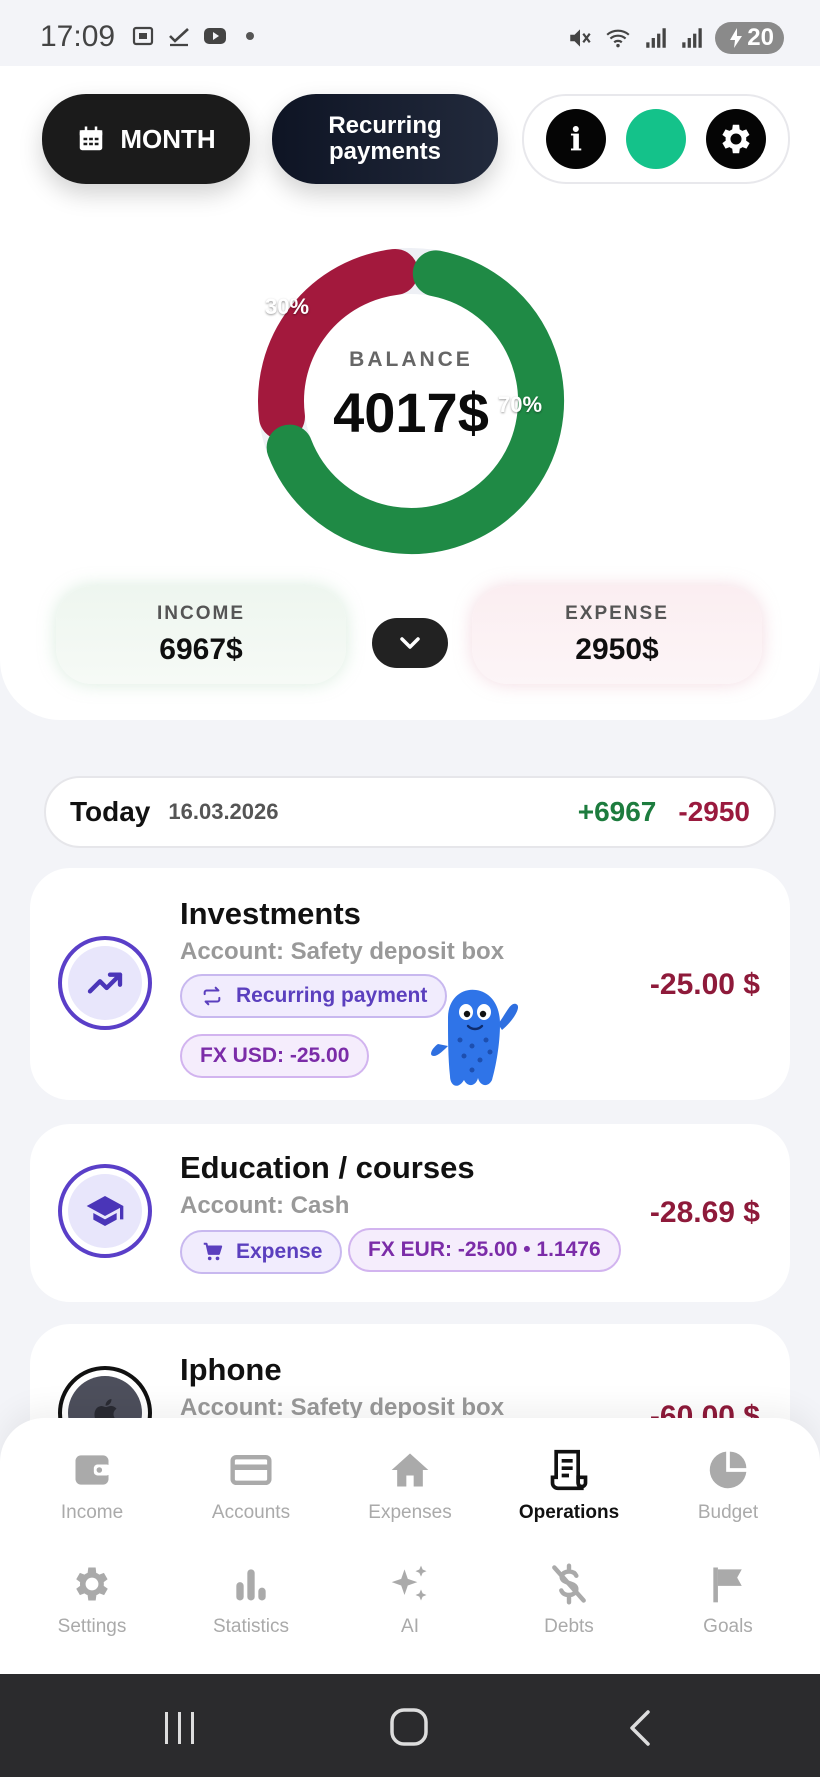 The width and height of the screenshot is (820, 1777). What do you see at coordinates (92, 1626) in the screenshot?
I see `nav-label-settings: Settings` at bounding box center [92, 1626].